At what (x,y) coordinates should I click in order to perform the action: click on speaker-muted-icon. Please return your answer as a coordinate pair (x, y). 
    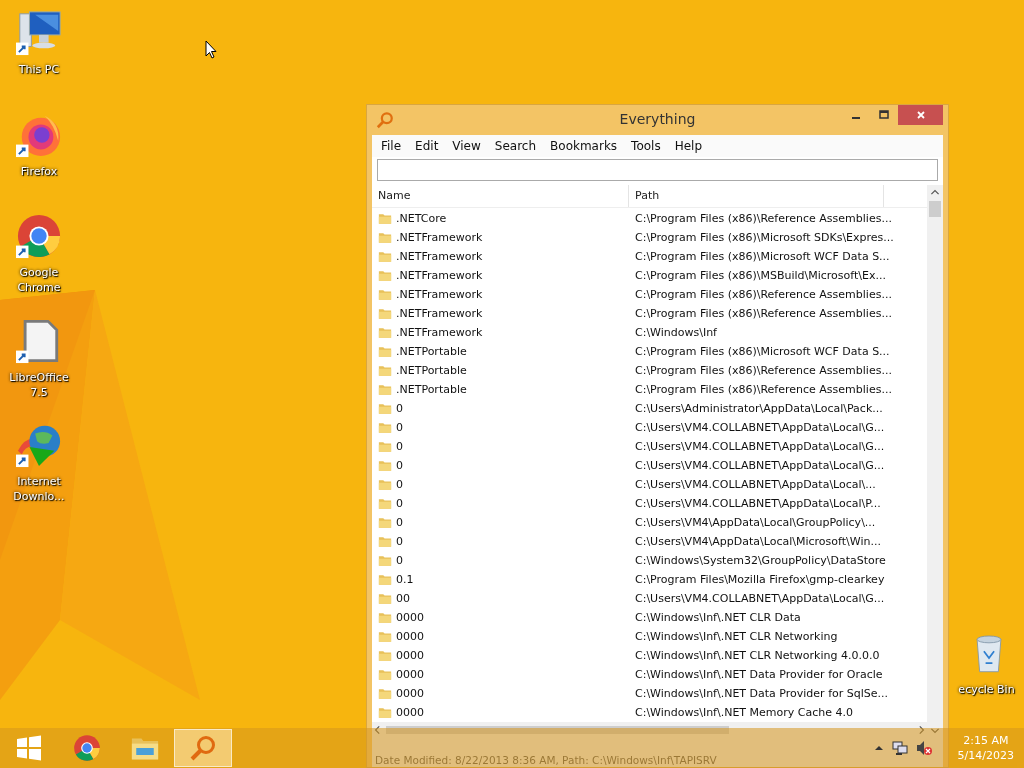
    Looking at the image, I should click on (923, 748).